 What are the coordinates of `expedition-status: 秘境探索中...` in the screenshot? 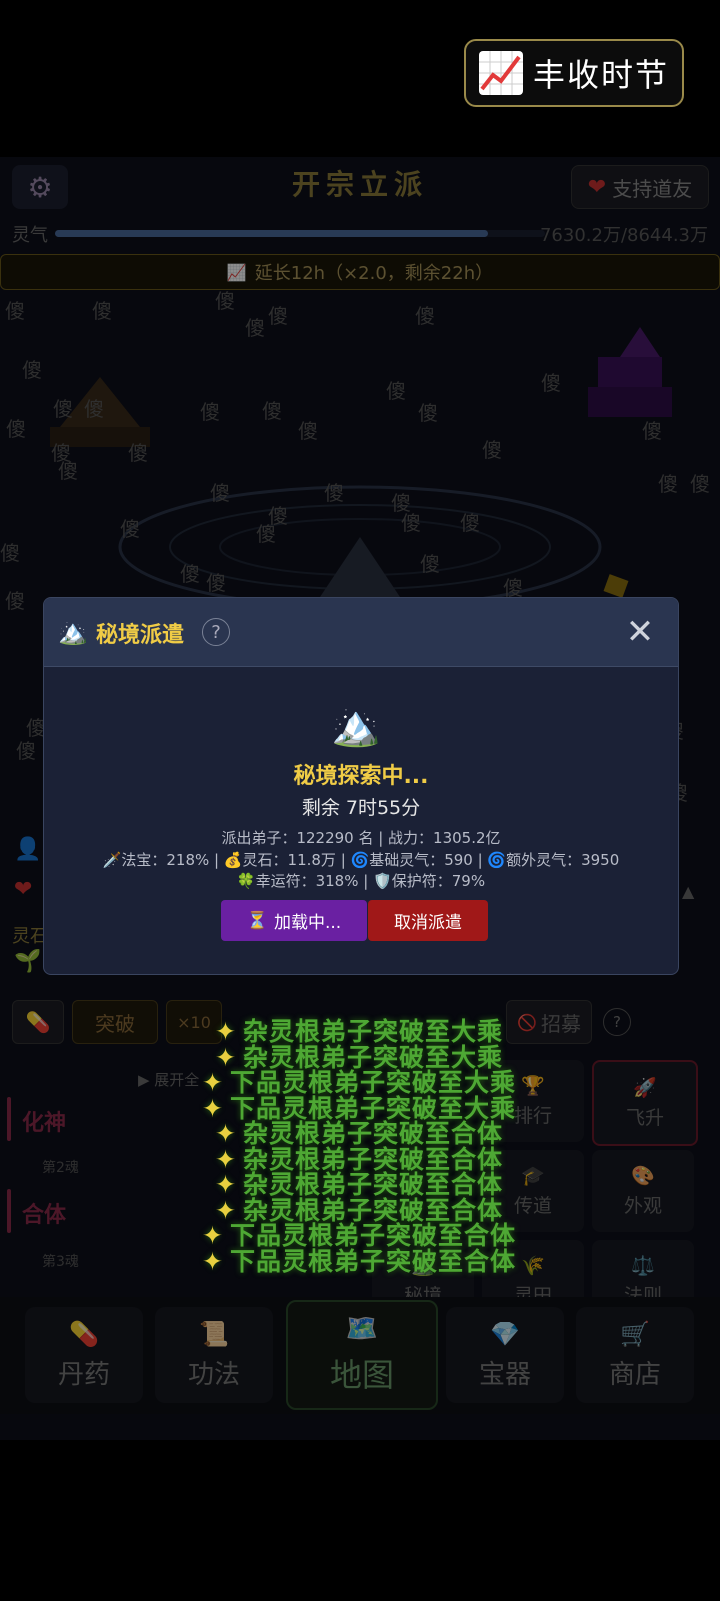 It's located at (361, 776).